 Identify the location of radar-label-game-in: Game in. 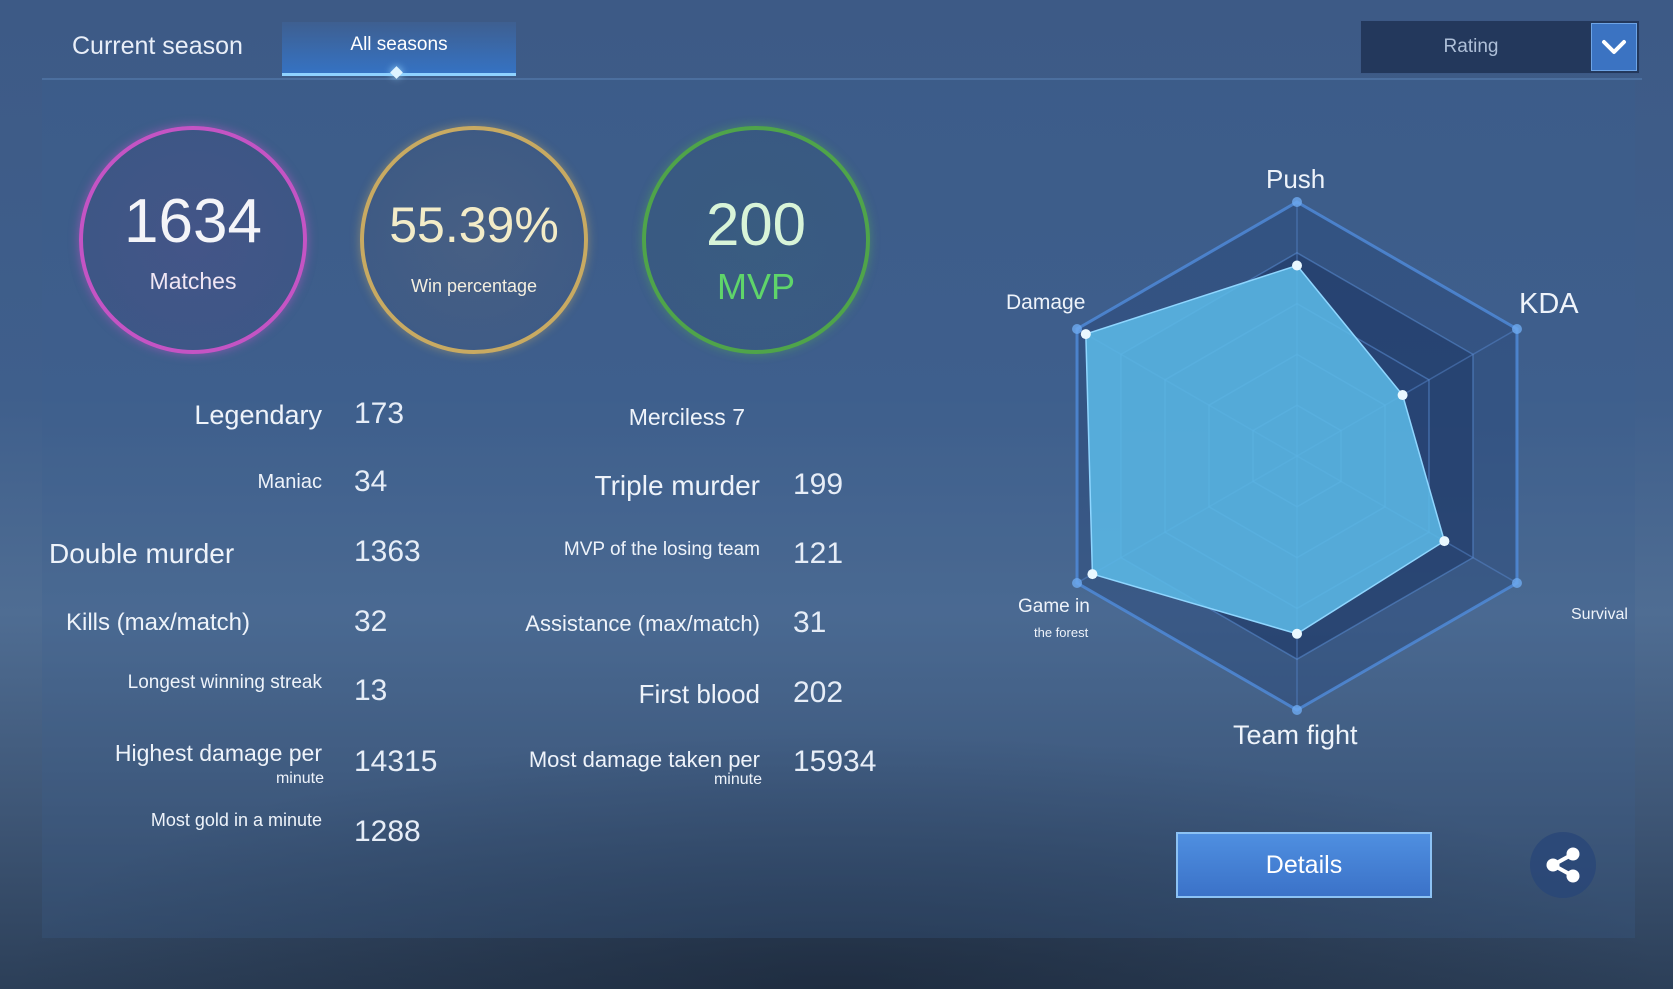
(1054, 606).